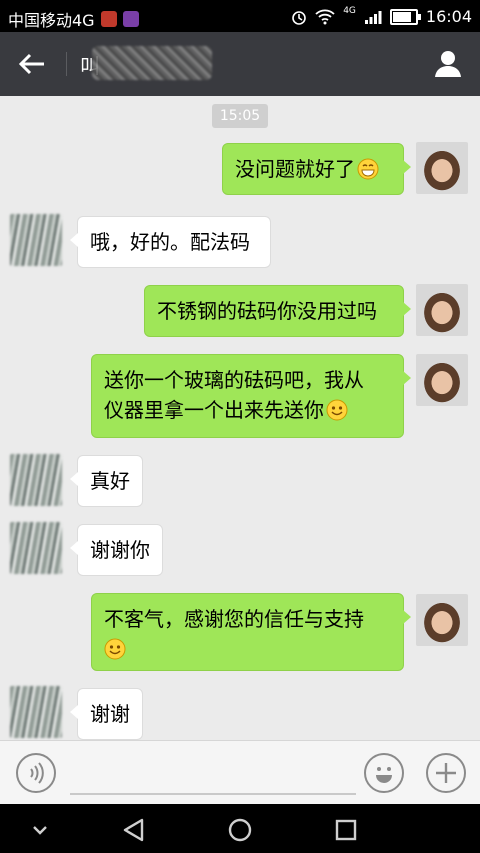 This screenshot has width=480, height=853. I want to click on outgoing-message-bubble: 送你一个玻璃的砝码吧，我从 仪器里拿一个出来先送你, so click(251, 396).